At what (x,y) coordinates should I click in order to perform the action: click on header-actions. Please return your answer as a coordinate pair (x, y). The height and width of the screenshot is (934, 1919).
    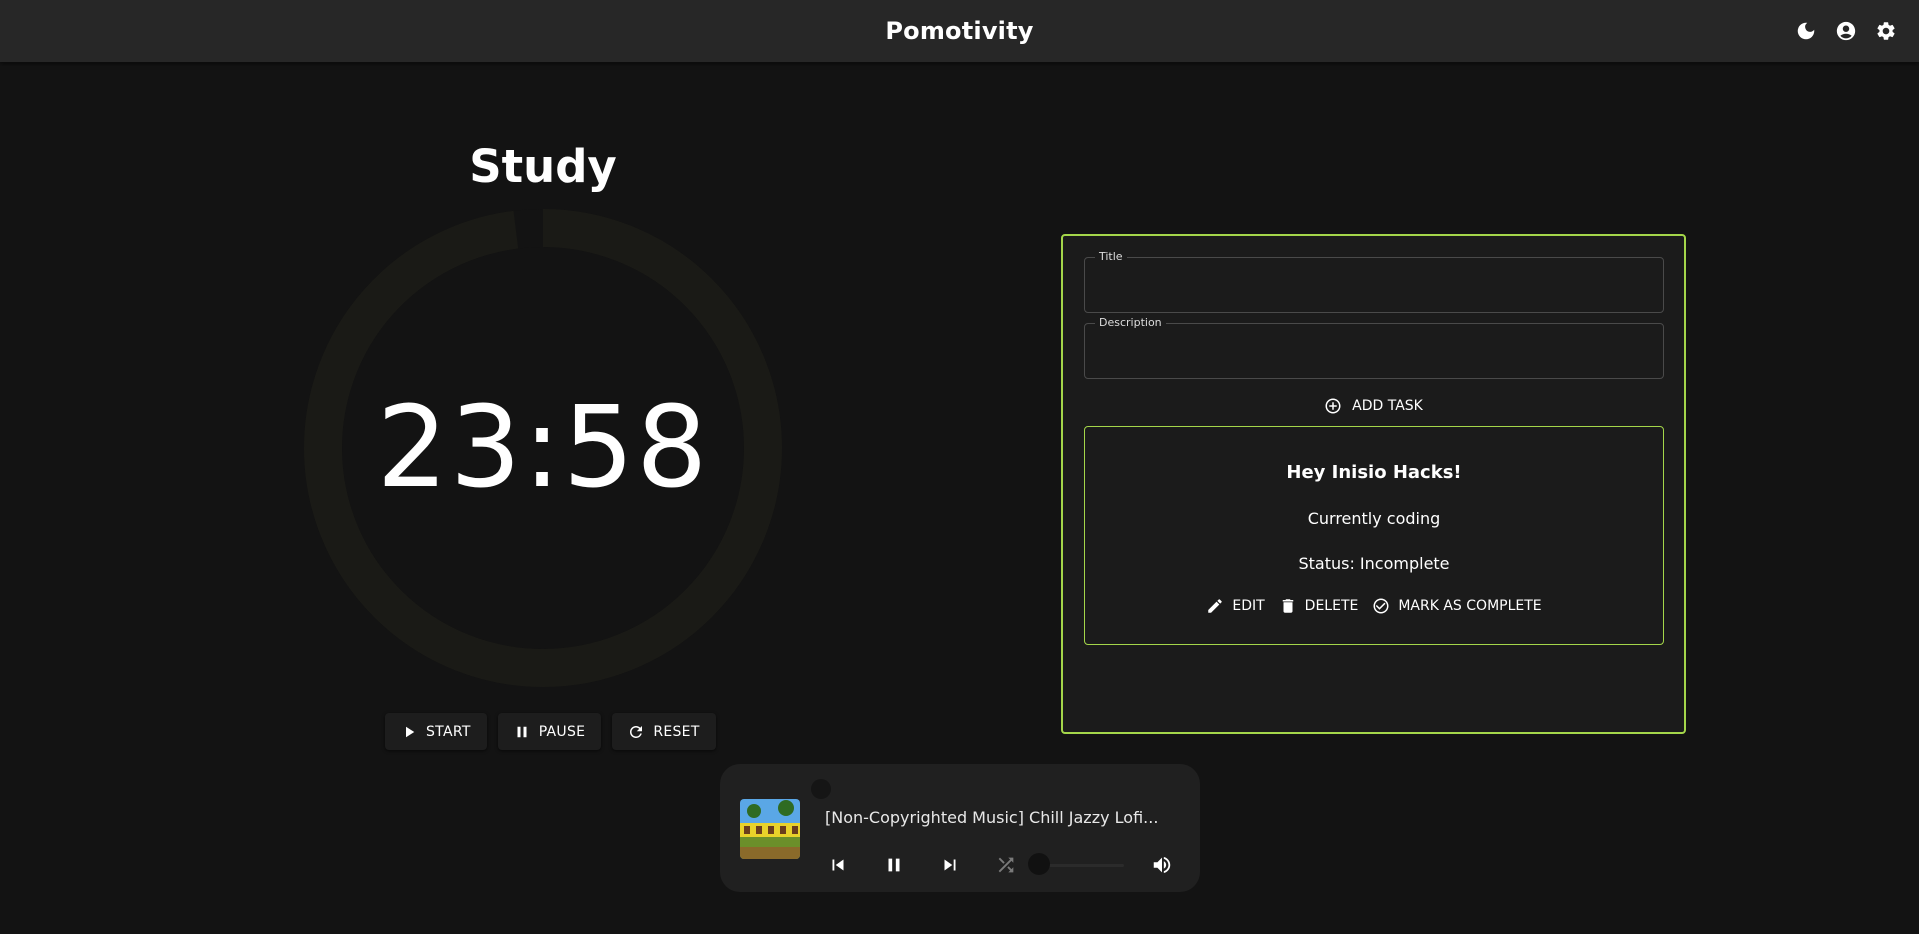
    Looking at the image, I should click on (1846, 31).